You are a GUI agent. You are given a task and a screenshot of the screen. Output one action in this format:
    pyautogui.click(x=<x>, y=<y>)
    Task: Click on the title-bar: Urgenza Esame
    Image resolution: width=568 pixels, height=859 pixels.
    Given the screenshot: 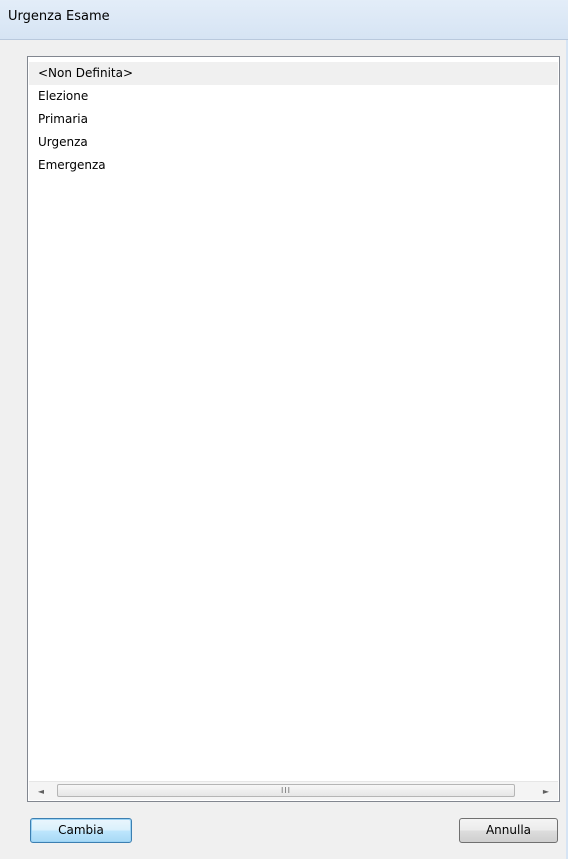 What is the action you would take?
    pyautogui.click(x=284, y=20)
    